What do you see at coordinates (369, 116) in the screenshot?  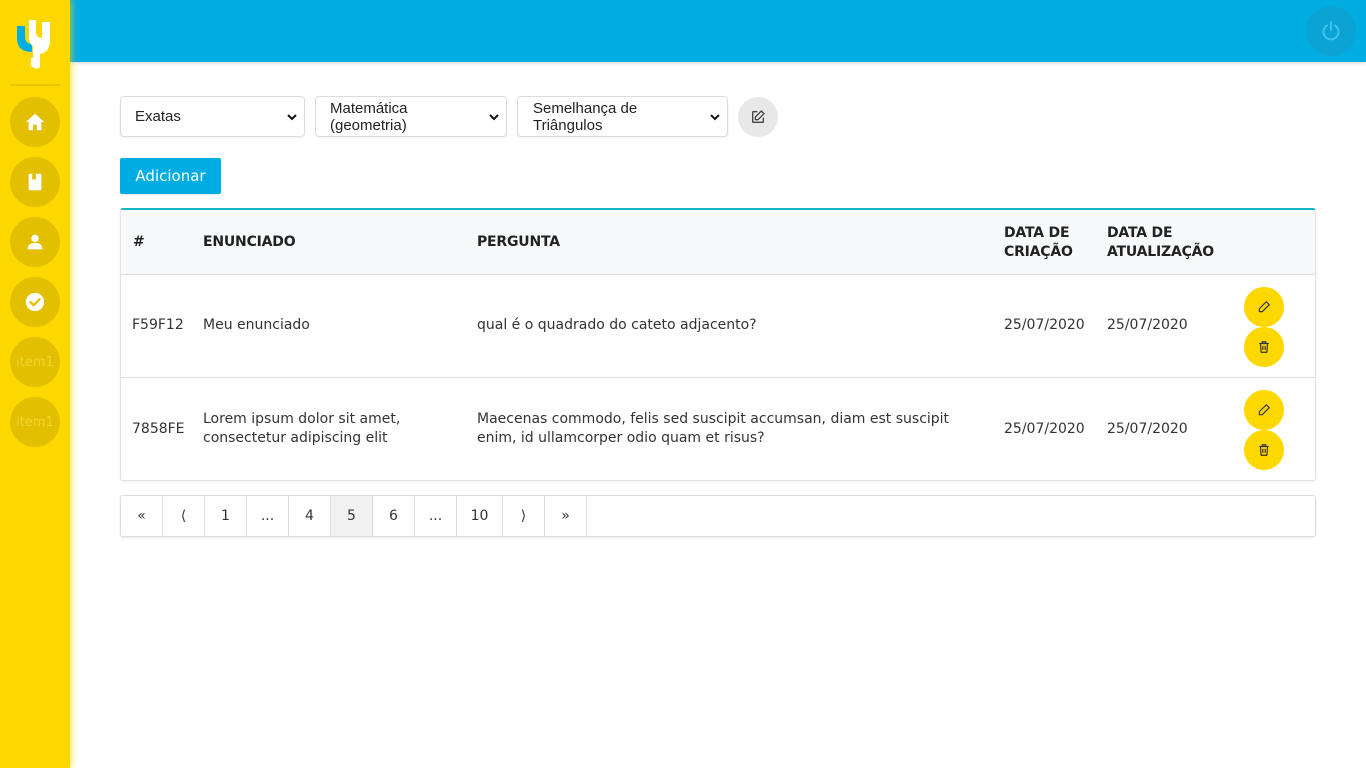 I see `subject-select-value: Matemática (geometria)` at bounding box center [369, 116].